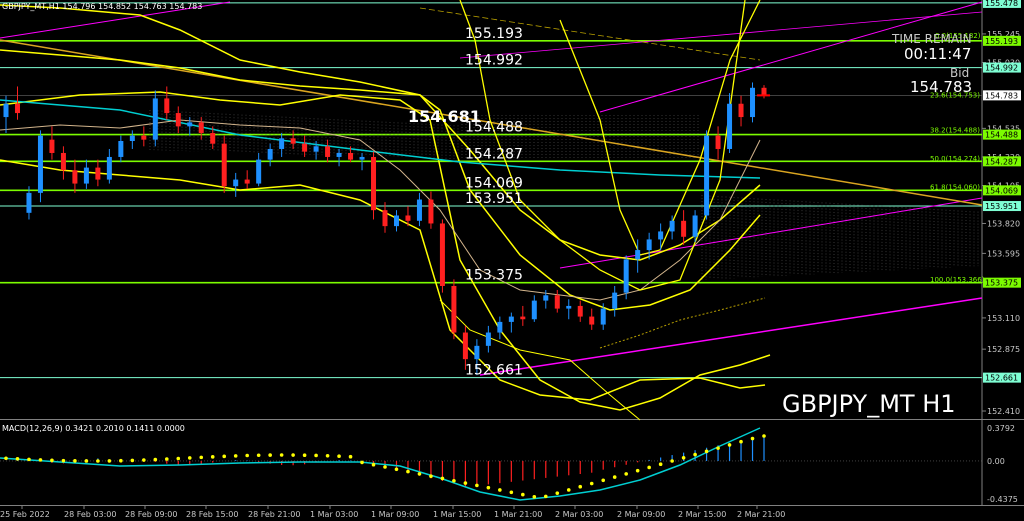 This screenshot has width=1024, height=521. What do you see at coordinates (25, 514) in the screenshot?
I see `time-tick-label: 25 Feb 2022` at bounding box center [25, 514].